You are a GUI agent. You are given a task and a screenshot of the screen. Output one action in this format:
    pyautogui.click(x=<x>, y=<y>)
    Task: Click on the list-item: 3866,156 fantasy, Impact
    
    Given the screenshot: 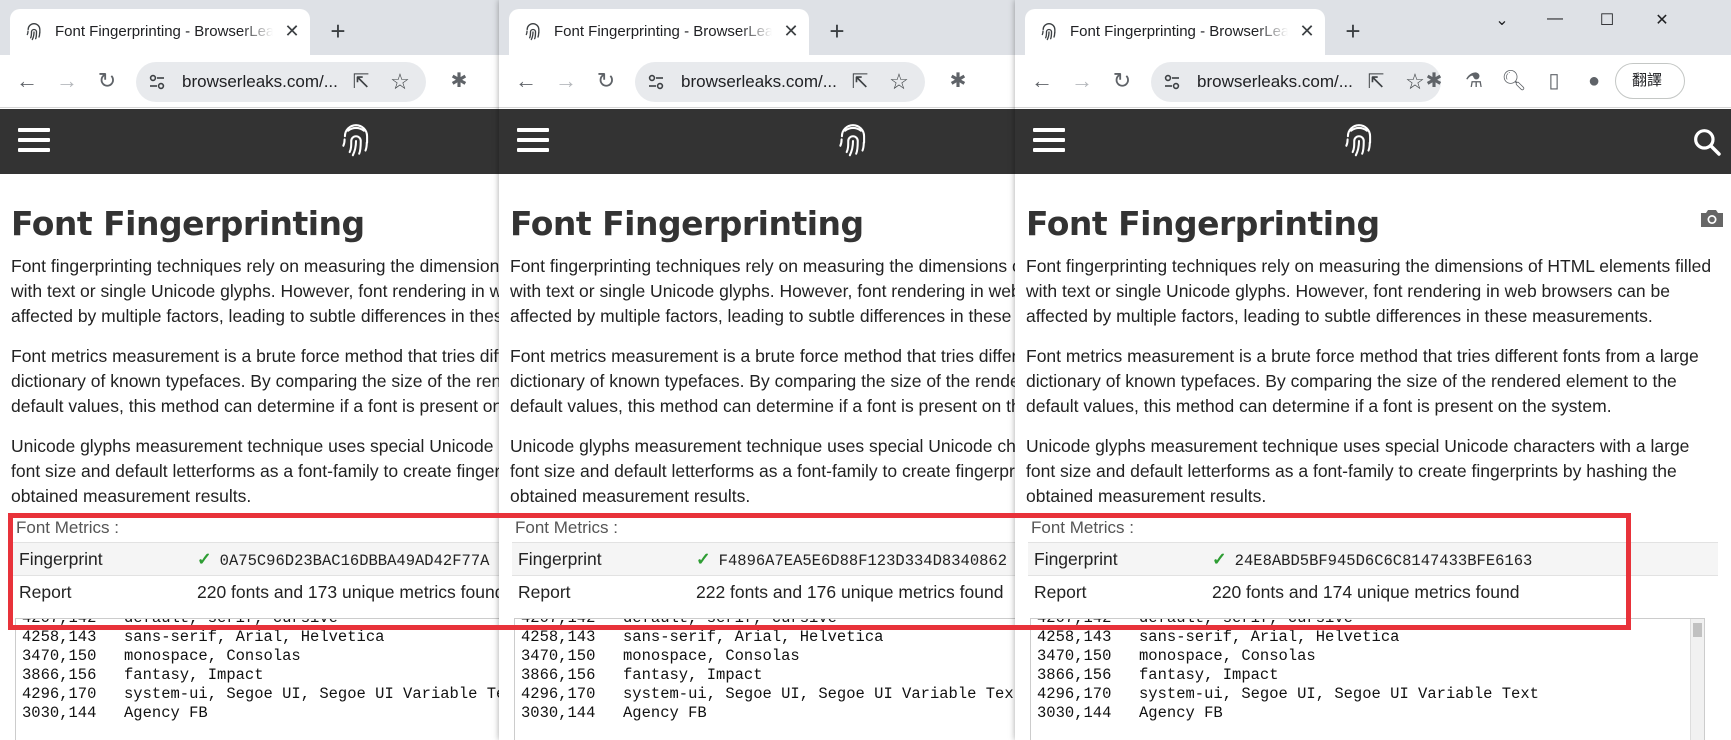 What is the action you would take?
    pyautogui.click(x=766, y=675)
    